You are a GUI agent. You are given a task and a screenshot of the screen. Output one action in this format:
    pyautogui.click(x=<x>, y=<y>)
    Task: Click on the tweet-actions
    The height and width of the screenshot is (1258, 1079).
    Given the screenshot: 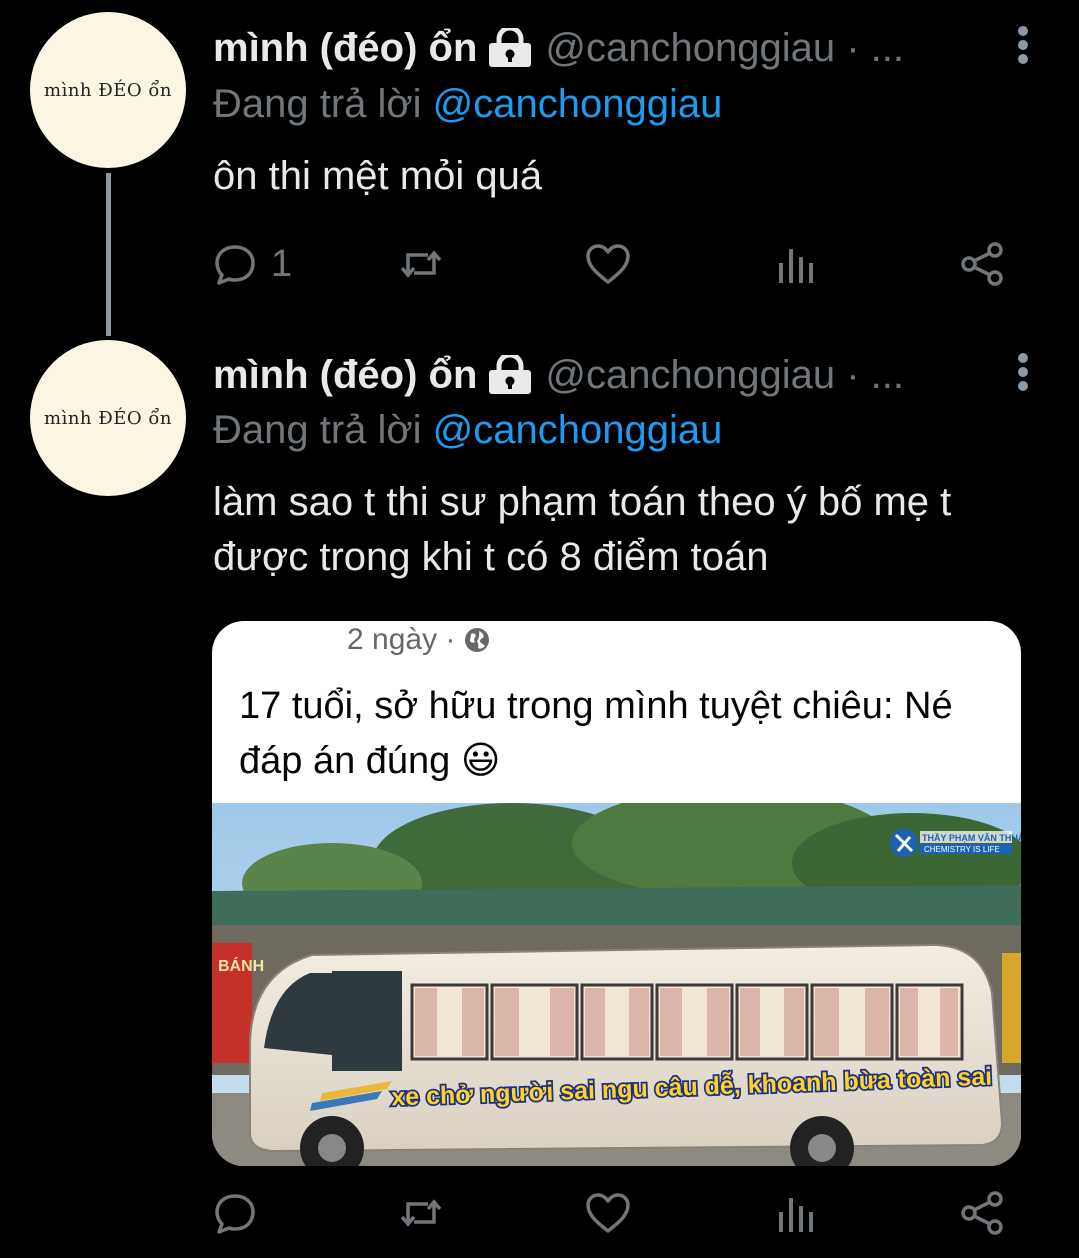 What is the action you would take?
    pyautogui.click(x=613, y=1213)
    